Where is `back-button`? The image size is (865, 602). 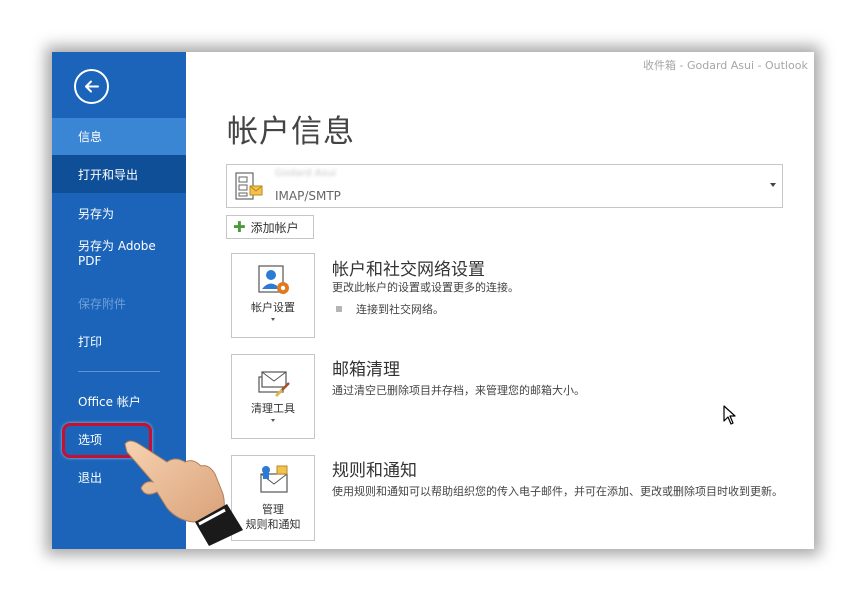
back-button is located at coordinates (91, 86).